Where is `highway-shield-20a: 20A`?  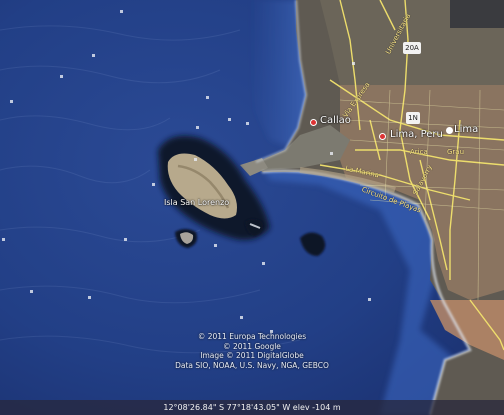 highway-shield-20a: 20A is located at coordinates (412, 48).